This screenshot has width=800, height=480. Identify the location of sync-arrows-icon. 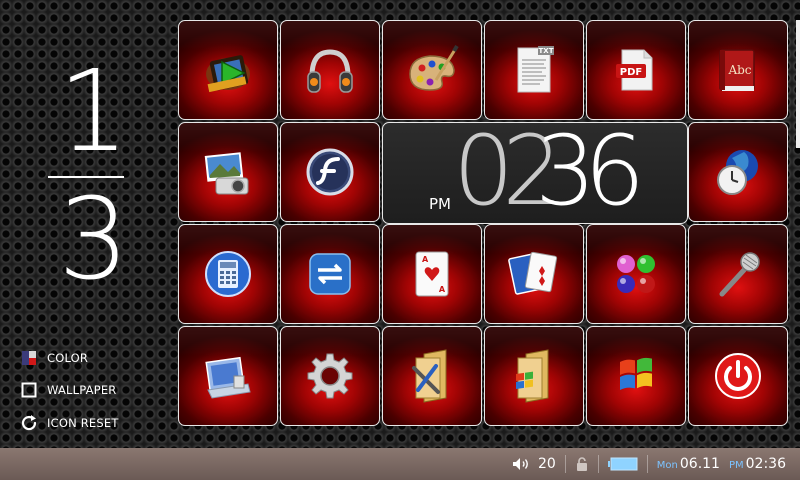
(330, 274).